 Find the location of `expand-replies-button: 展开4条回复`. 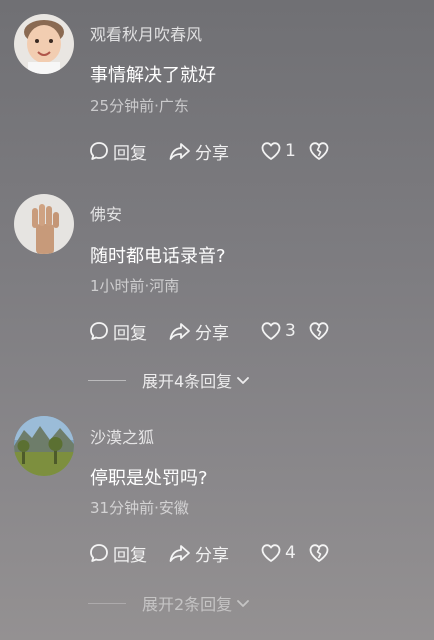

expand-replies-button: 展开4条回复 is located at coordinates (169, 380).